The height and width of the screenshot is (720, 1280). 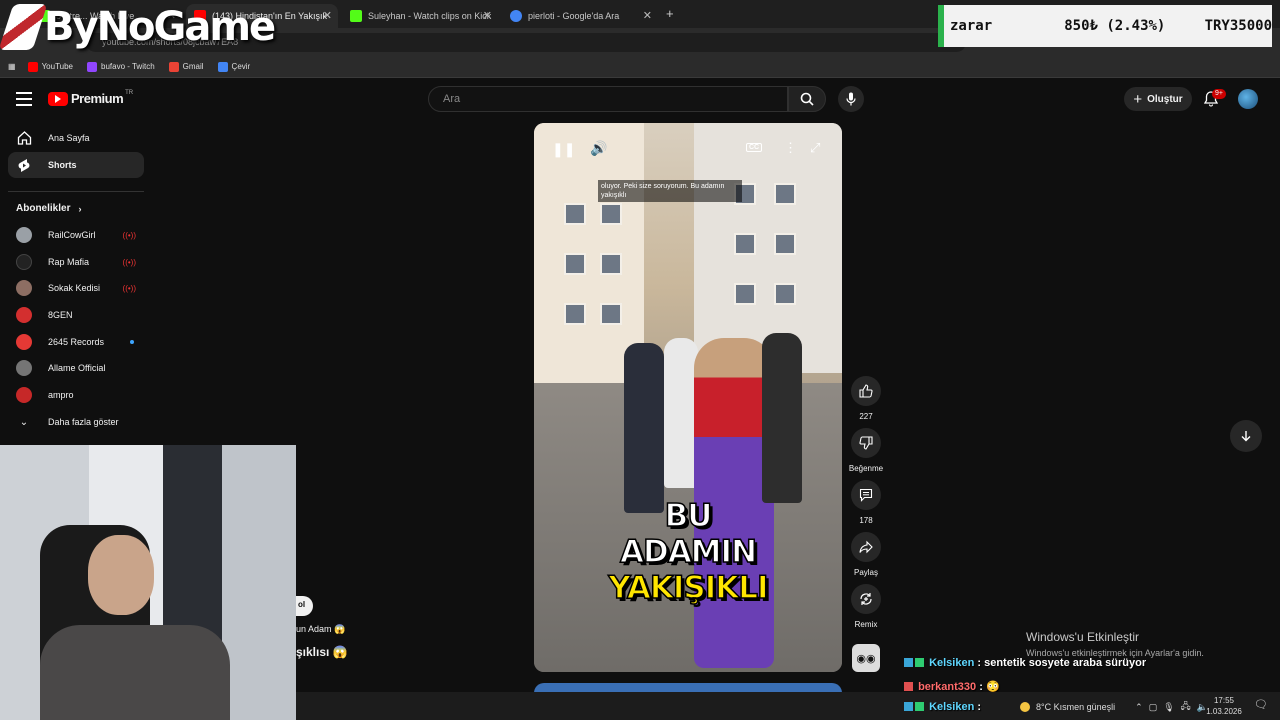 What do you see at coordinates (952, 663) in the screenshot?
I see `chat-username: Kelsiken` at bounding box center [952, 663].